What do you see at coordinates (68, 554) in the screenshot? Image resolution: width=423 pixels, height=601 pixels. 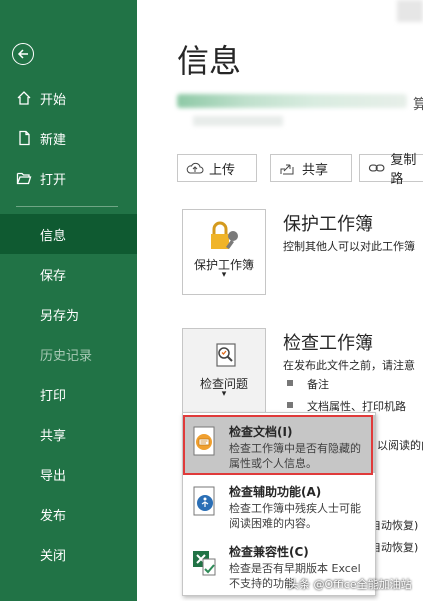 I see `sidebar-item-close: 关闭` at bounding box center [68, 554].